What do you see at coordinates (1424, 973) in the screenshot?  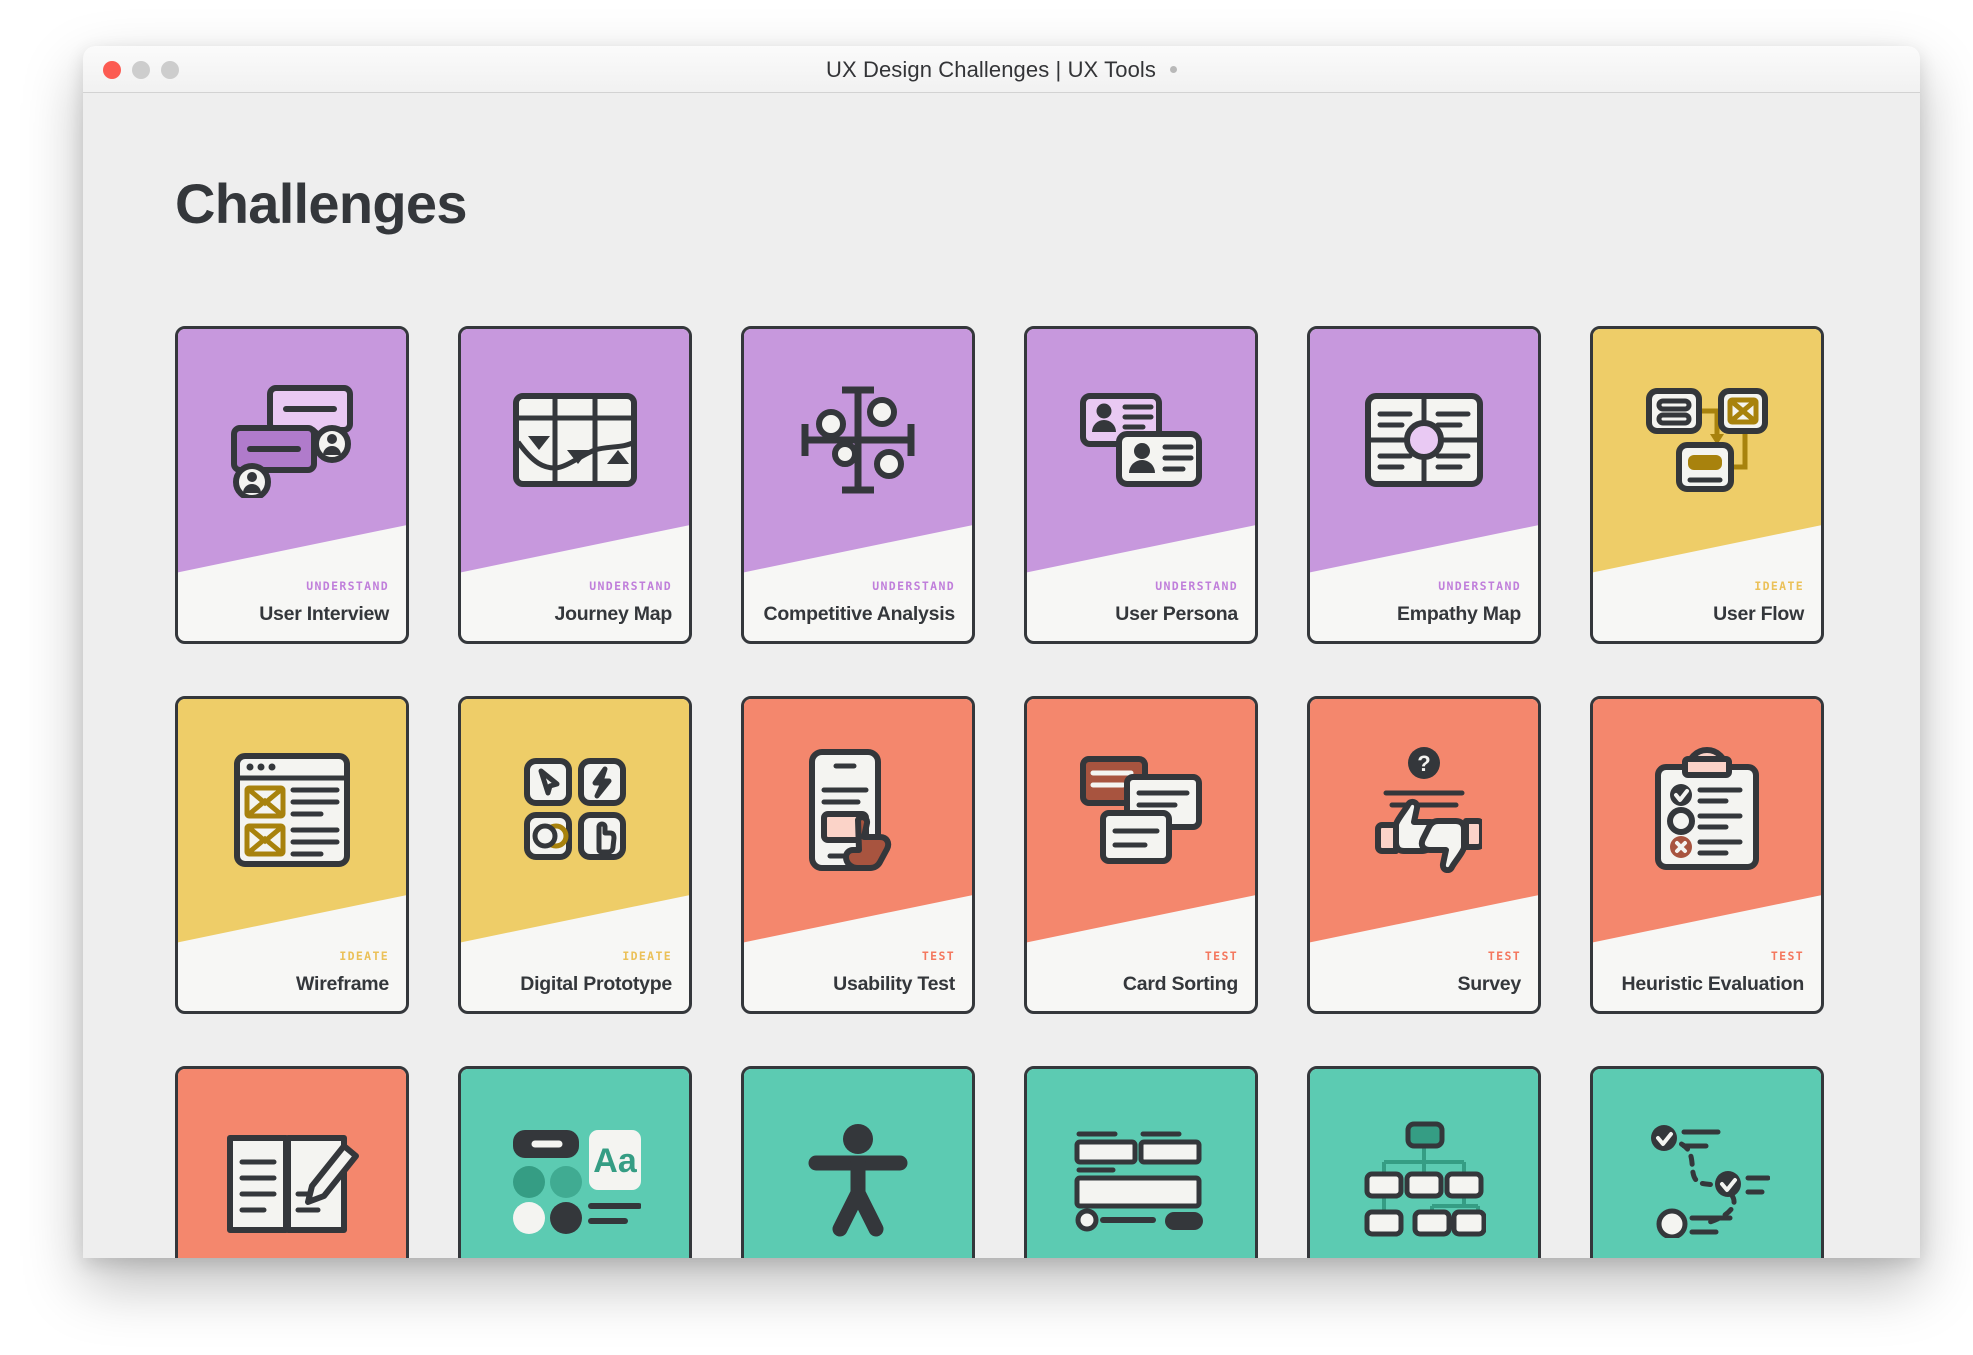 I see `card-footer: TEST Survey` at bounding box center [1424, 973].